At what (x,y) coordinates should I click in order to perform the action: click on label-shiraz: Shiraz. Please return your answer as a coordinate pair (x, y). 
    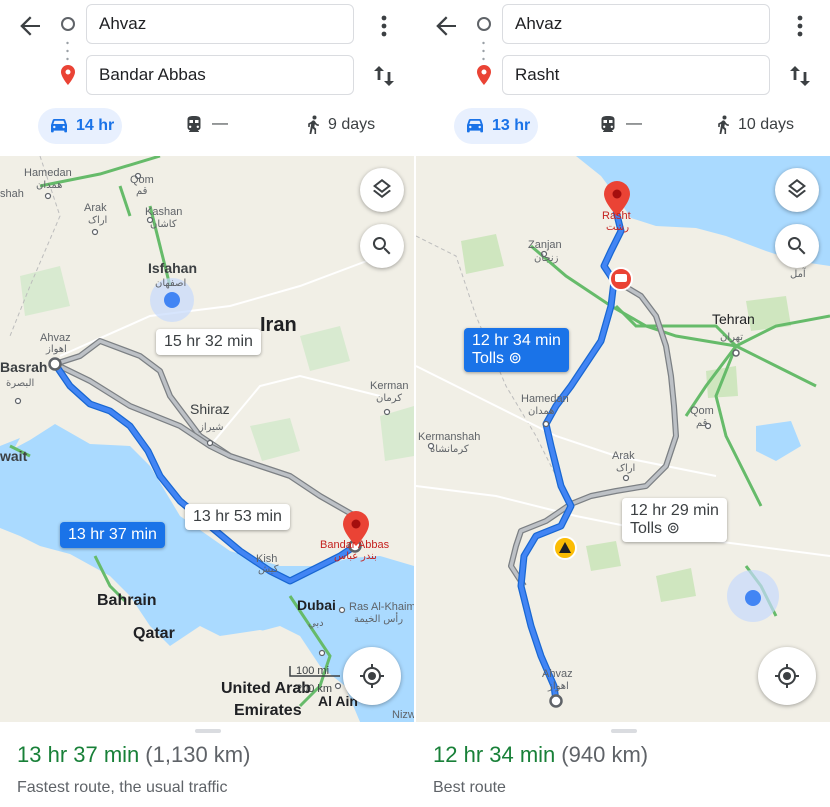
    Looking at the image, I should click on (210, 409).